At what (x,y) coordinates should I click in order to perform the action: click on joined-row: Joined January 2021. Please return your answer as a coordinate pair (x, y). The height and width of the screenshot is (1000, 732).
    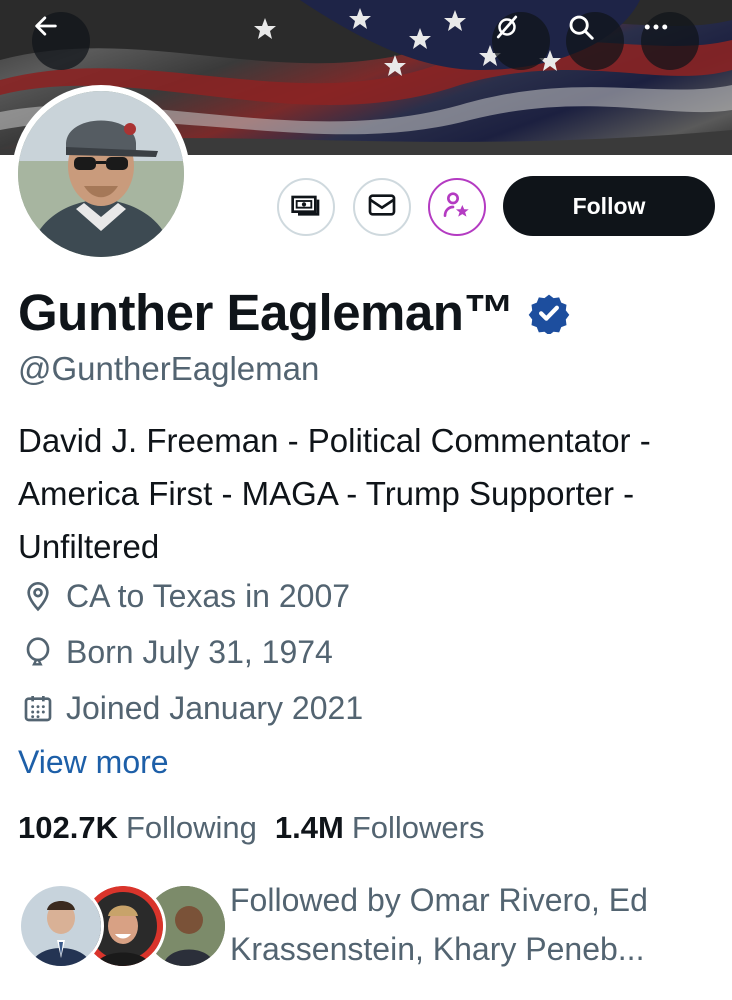
    Looking at the image, I should click on (190, 708).